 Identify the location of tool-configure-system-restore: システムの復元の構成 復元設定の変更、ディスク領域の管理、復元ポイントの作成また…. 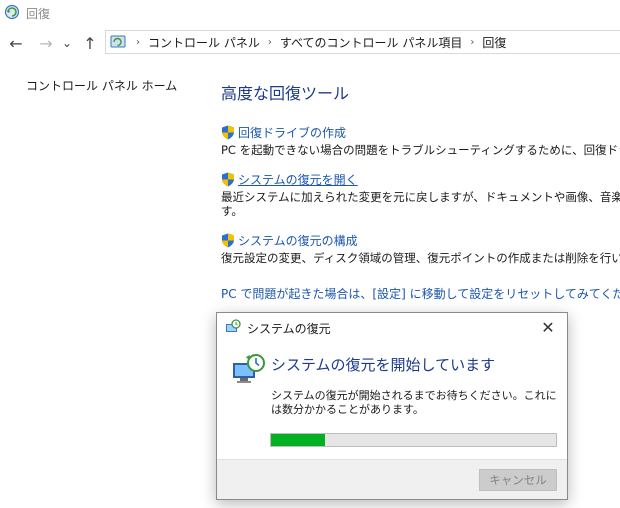
(420, 248).